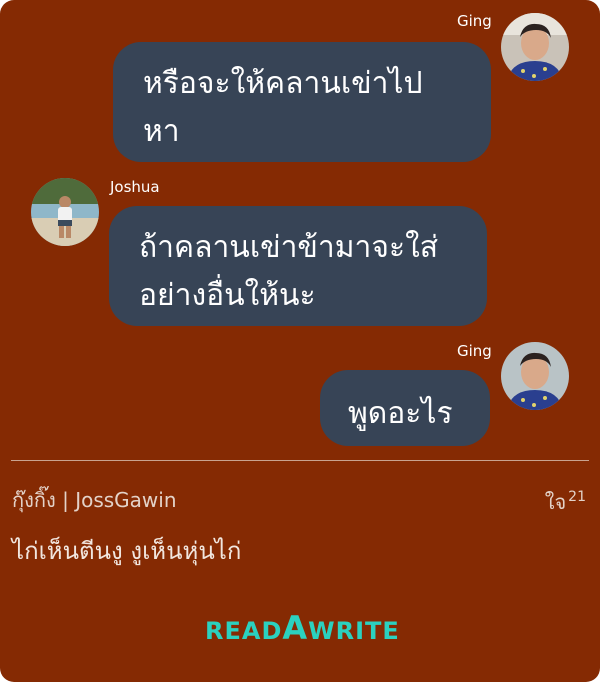 The width and height of the screenshot is (600, 682). Describe the element at coordinates (127, 551) in the screenshot. I see `comment-text: ไก่เห็นตีนงู งูเห็นหุ่นไก่` at that location.